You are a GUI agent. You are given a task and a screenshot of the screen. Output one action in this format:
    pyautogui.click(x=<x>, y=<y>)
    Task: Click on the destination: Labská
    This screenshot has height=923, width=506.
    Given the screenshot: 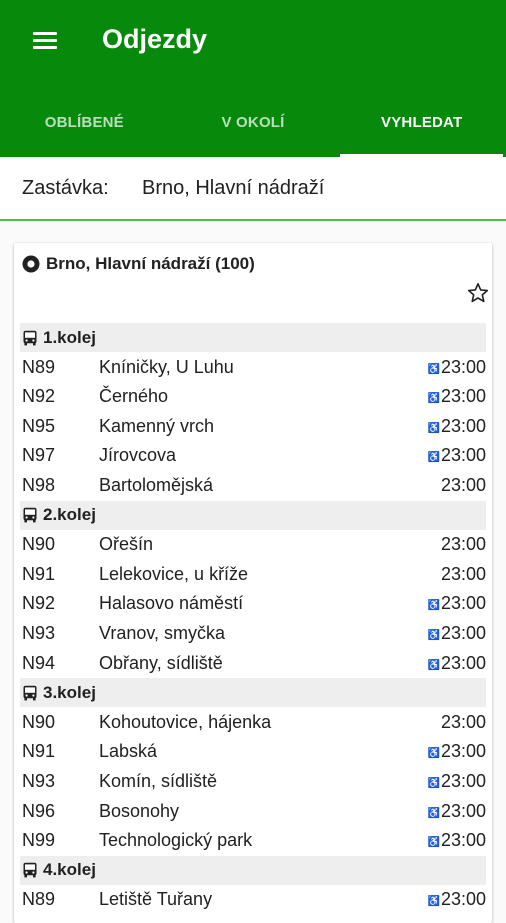 What is the action you would take?
    pyautogui.click(x=128, y=751)
    